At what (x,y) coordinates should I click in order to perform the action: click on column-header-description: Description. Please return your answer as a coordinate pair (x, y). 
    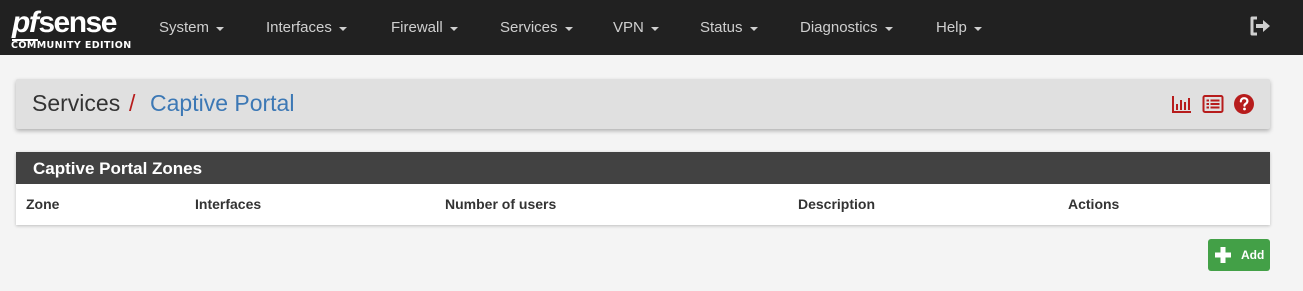
    Looking at the image, I should click on (837, 204).